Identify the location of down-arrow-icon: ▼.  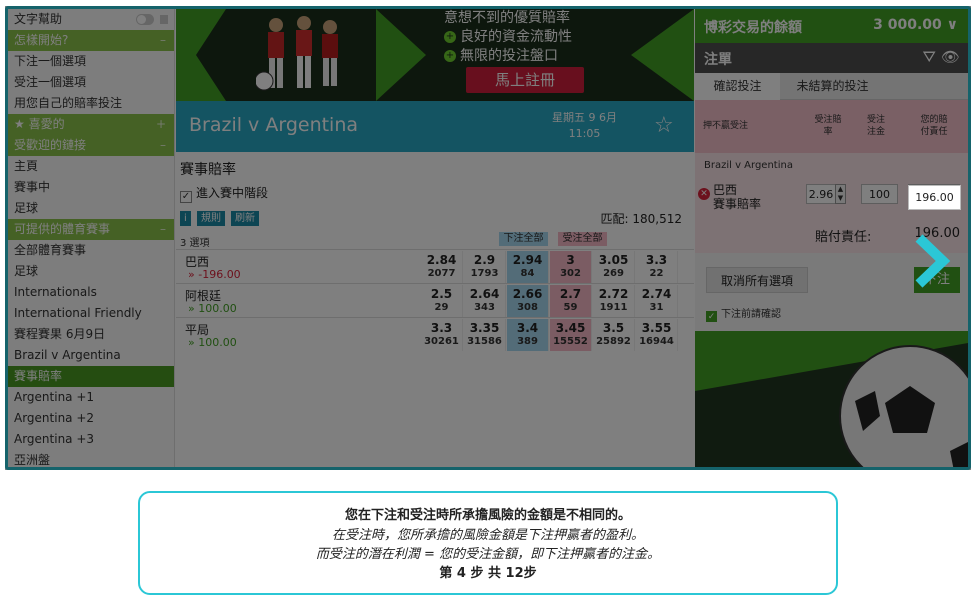
(840, 198).